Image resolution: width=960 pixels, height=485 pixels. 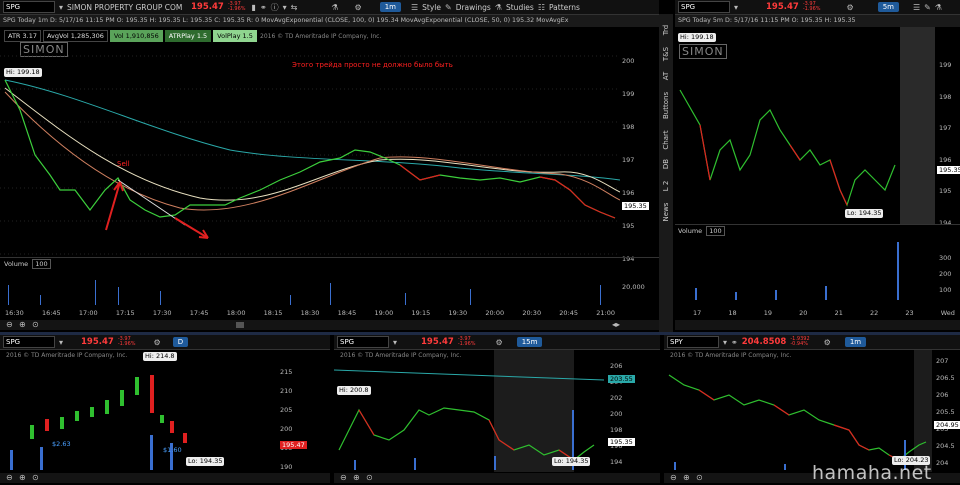 I want to click on info-icon: ⓘ, so click(x=275, y=7).